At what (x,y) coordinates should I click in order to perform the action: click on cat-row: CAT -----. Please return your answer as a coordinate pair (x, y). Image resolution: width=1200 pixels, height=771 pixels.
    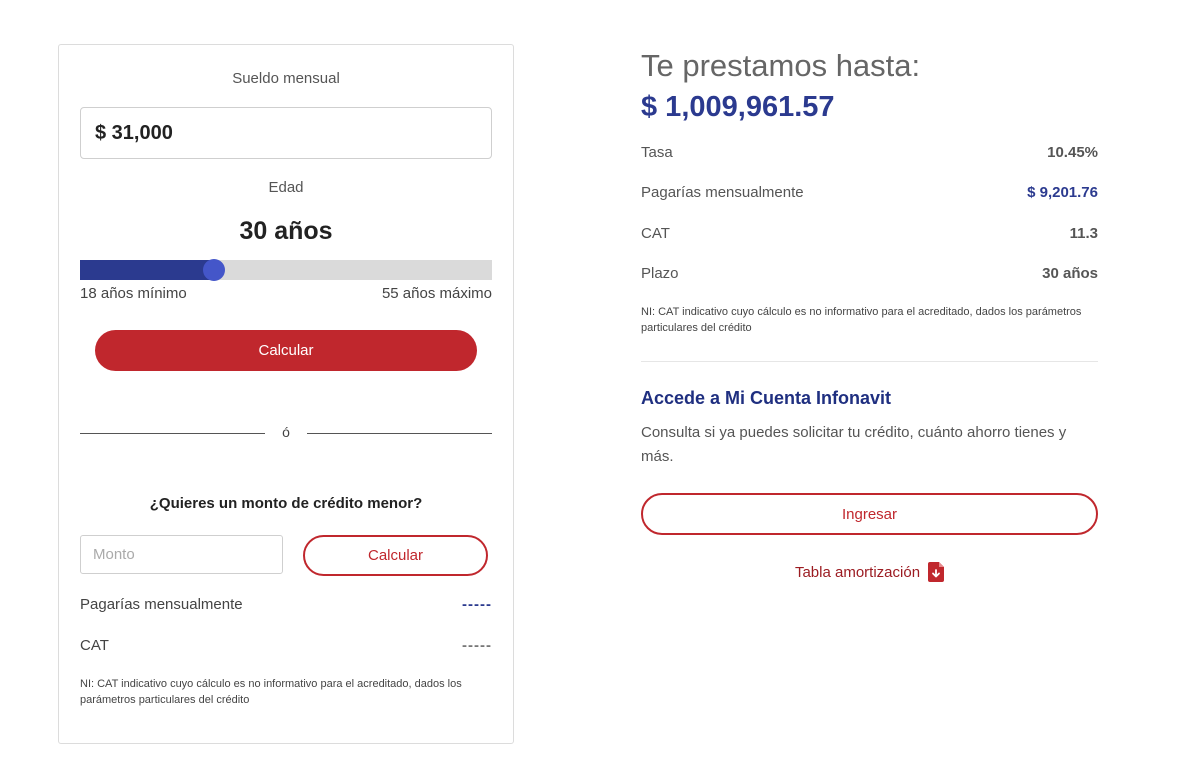
    Looking at the image, I should click on (286, 645).